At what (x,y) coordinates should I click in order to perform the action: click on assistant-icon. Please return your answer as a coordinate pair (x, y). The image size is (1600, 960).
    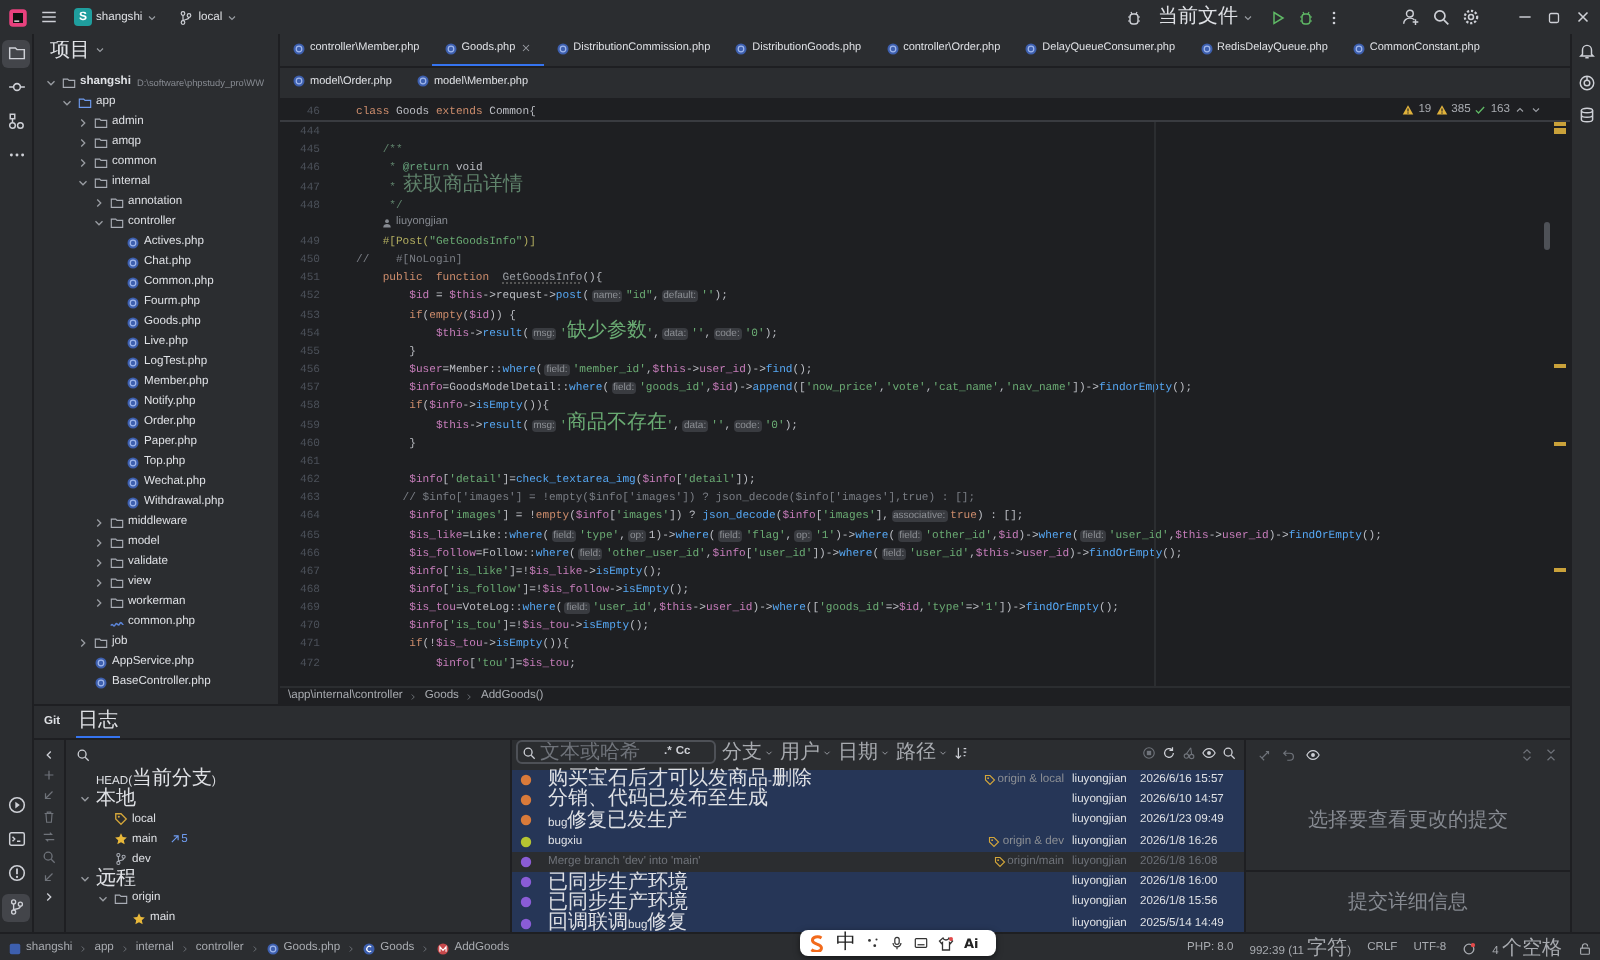
    Looking at the image, I should click on (1586, 83).